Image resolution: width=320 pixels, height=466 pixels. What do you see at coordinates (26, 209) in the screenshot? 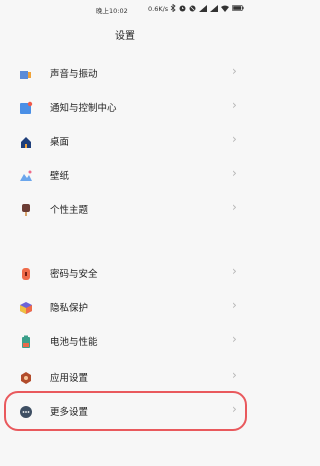
I see `theme-icon` at bounding box center [26, 209].